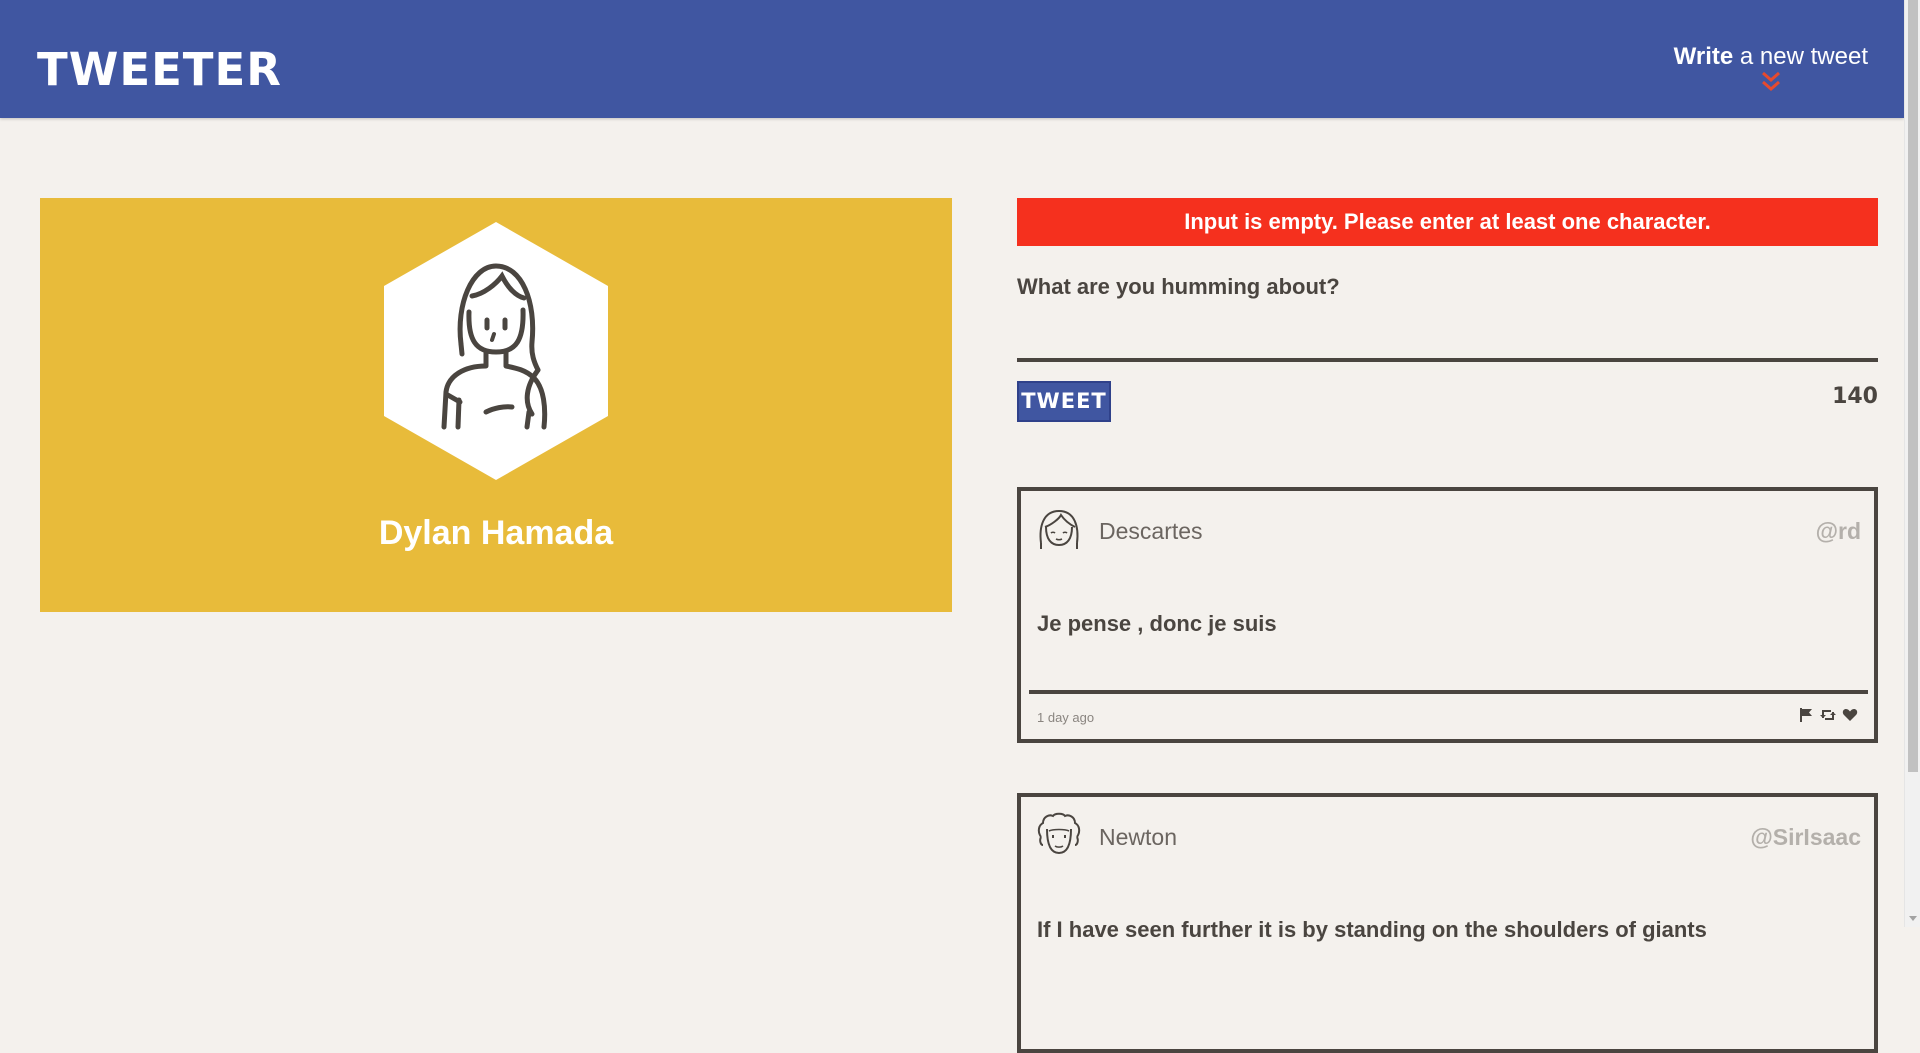  Describe the element at coordinates (1805, 837) in the screenshot. I see `tweet-handle: @SirIsaac` at that location.